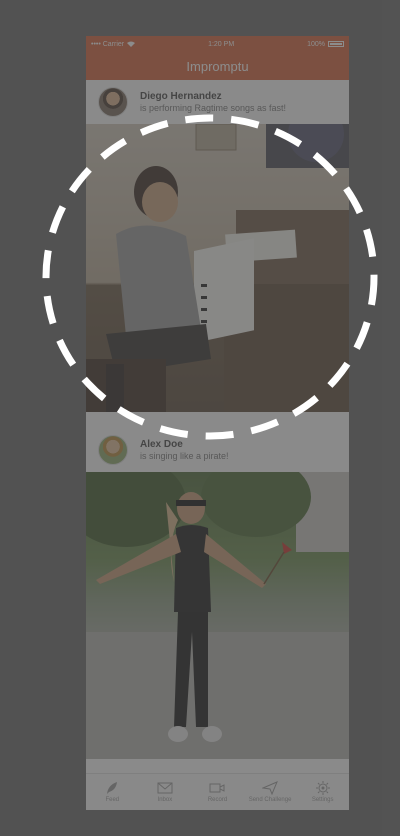 Image resolution: width=400 pixels, height=836 pixels. Describe the element at coordinates (165, 800) in the screenshot. I see `tab-label: Inbox` at that location.